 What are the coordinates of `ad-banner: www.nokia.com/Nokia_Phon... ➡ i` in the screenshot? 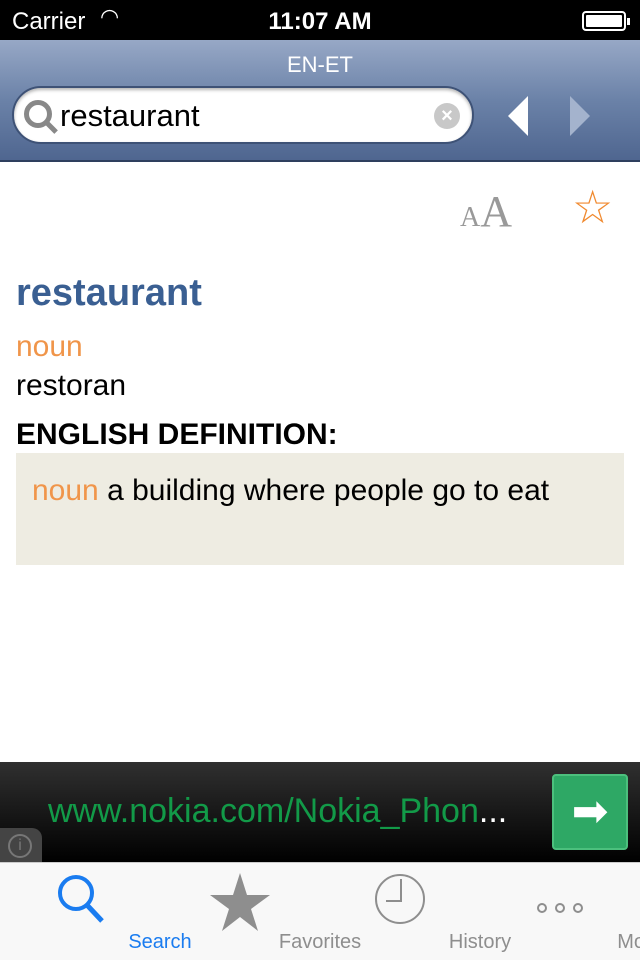 It's located at (320, 812).